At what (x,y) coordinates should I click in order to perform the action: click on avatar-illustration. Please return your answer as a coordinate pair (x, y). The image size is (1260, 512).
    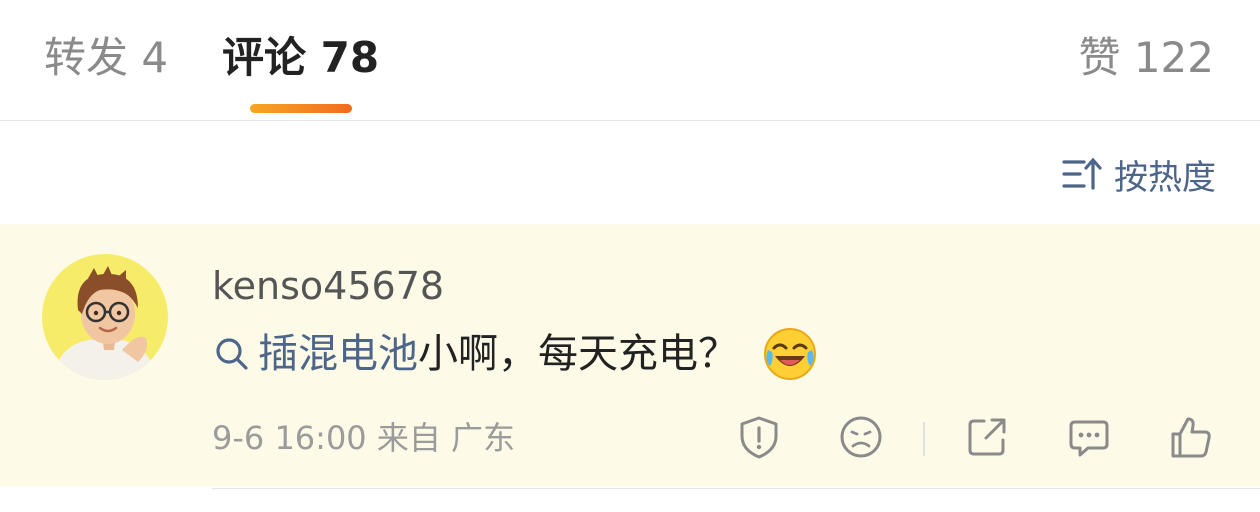
    Looking at the image, I should click on (105, 317).